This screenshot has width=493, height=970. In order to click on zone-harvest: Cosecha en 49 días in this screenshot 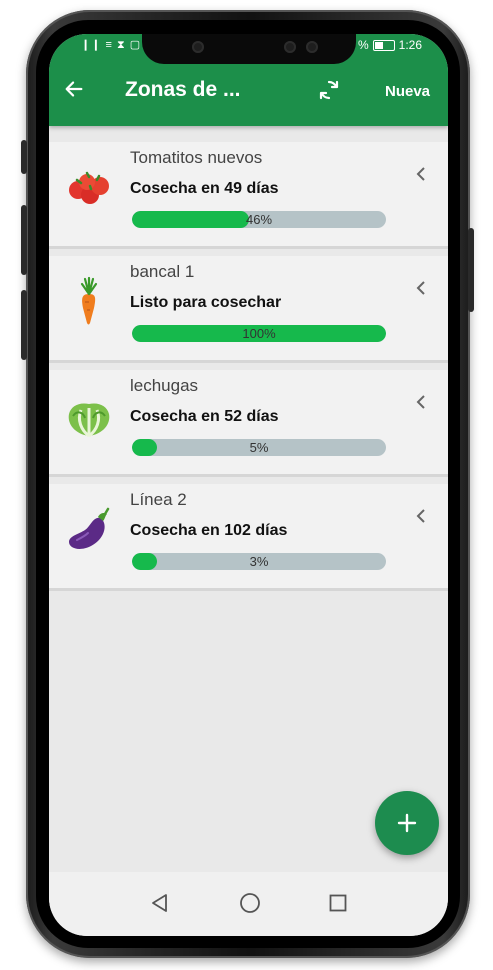, I will do `click(204, 188)`.